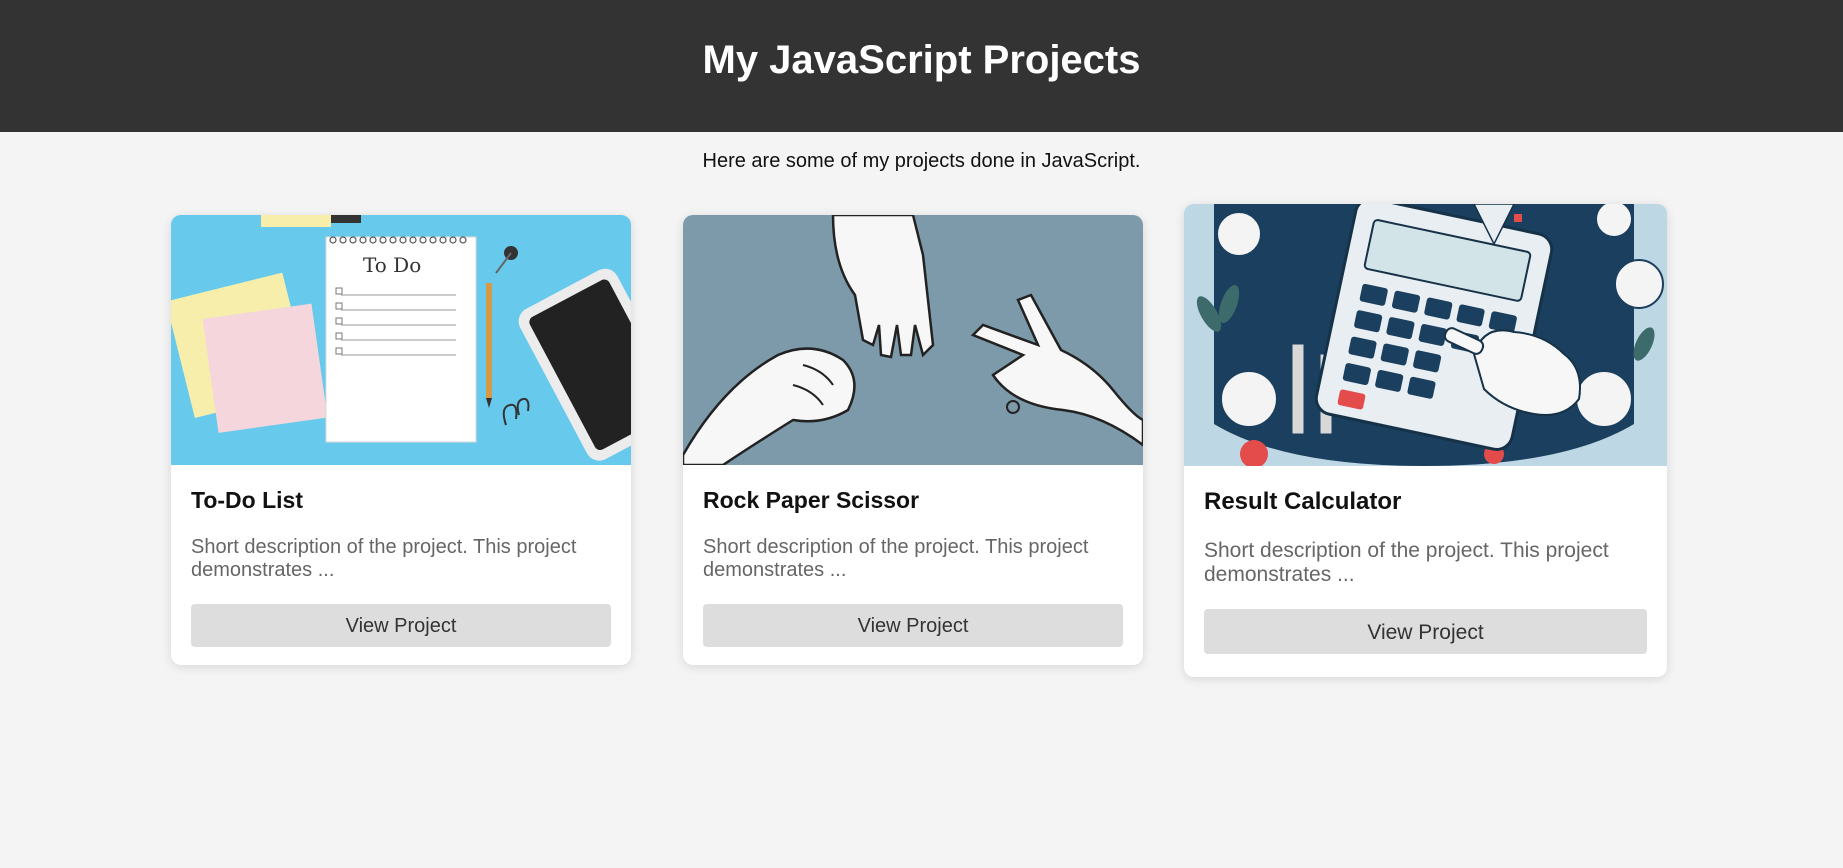 The height and width of the screenshot is (868, 1843). What do you see at coordinates (1425, 335) in the screenshot?
I see `calculator-infographic-image` at bounding box center [1425, 335].